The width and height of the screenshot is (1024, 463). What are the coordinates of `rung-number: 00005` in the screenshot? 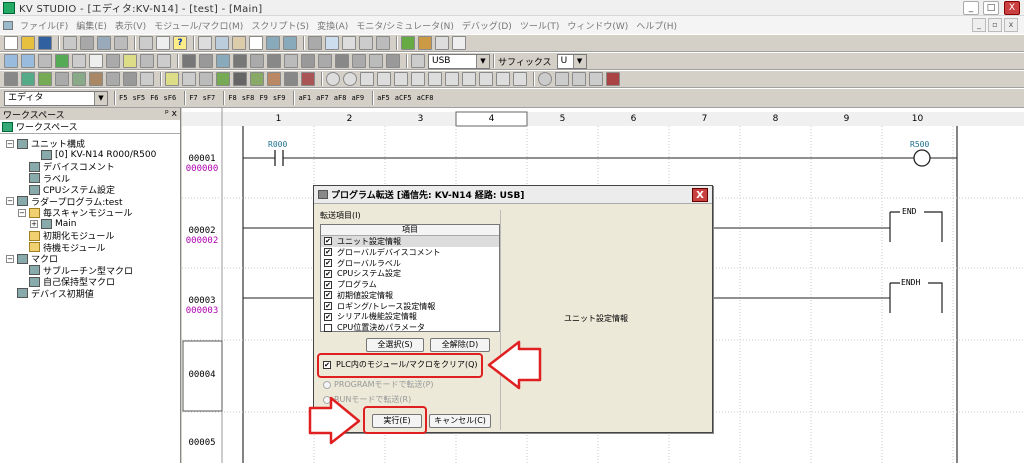 It's located at (202, 443).